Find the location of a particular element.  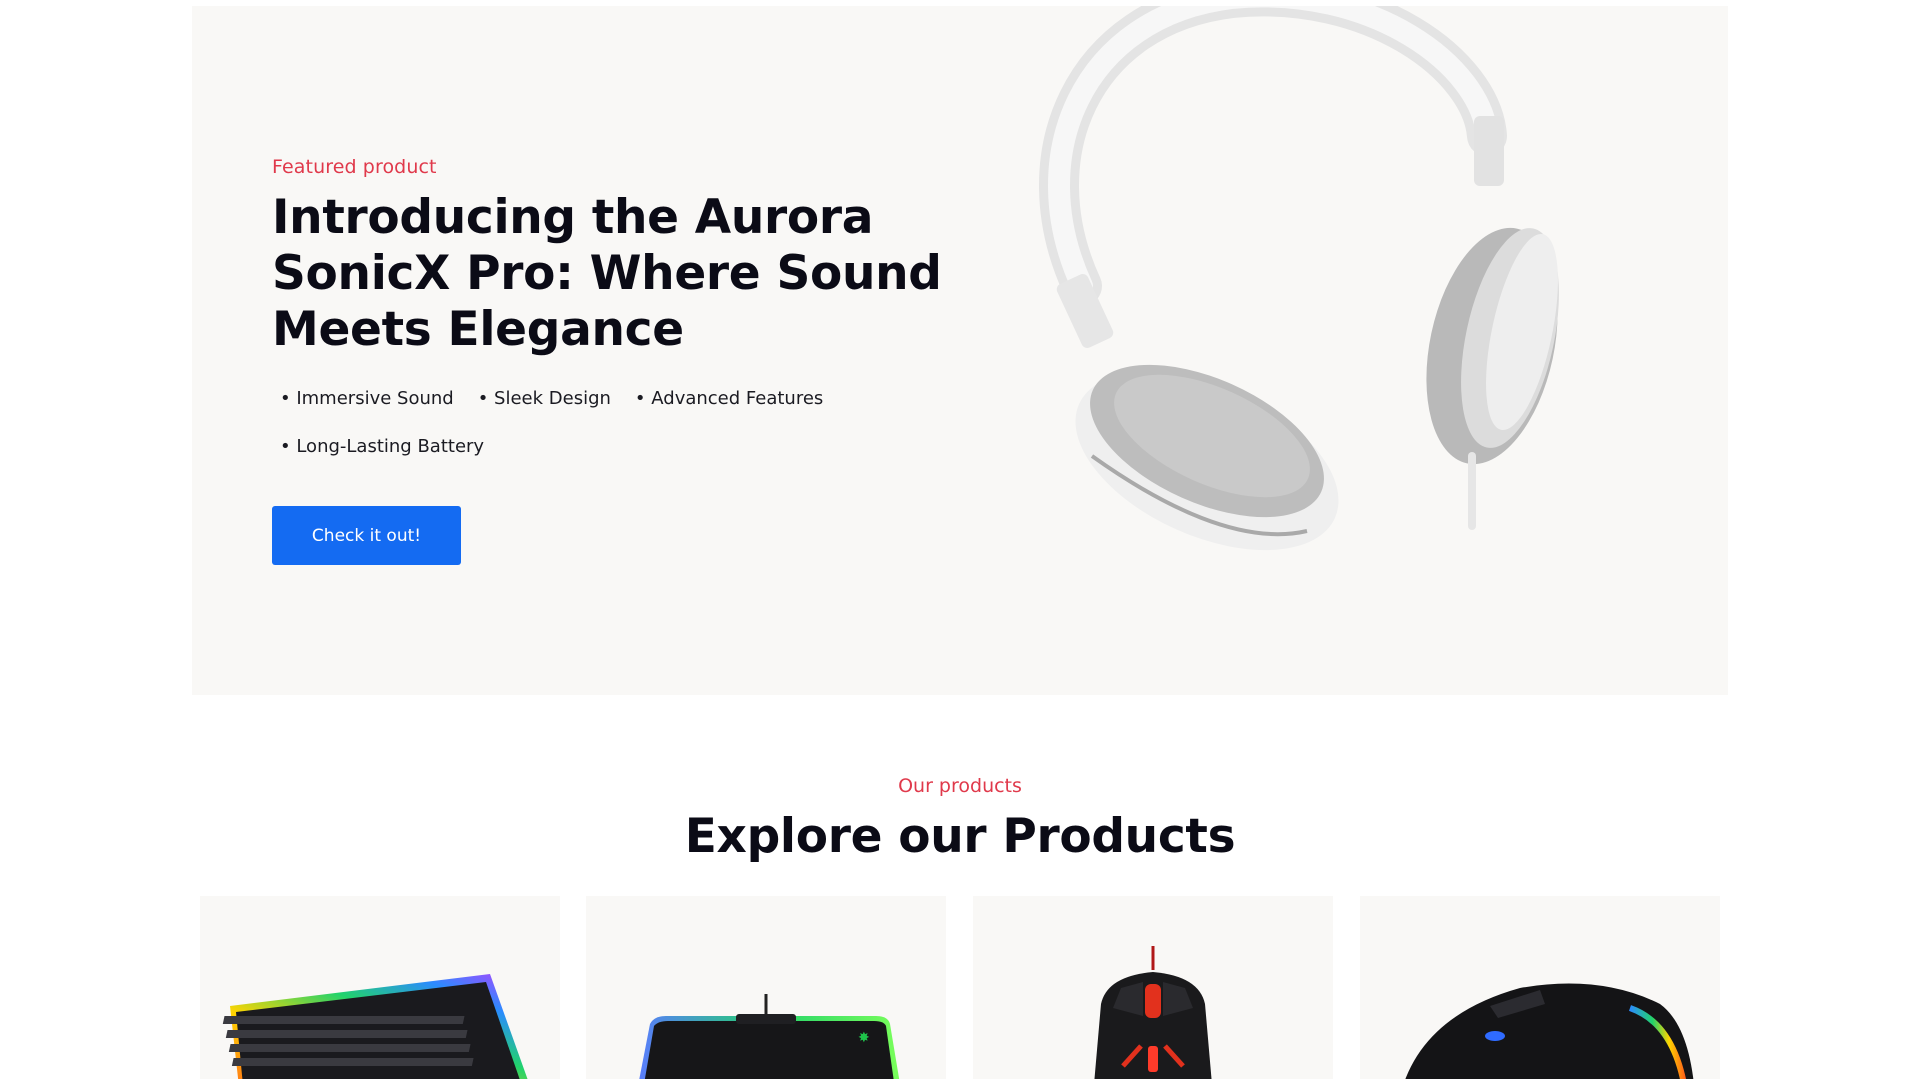

headphones-image is located at coordinates (1299, 278).